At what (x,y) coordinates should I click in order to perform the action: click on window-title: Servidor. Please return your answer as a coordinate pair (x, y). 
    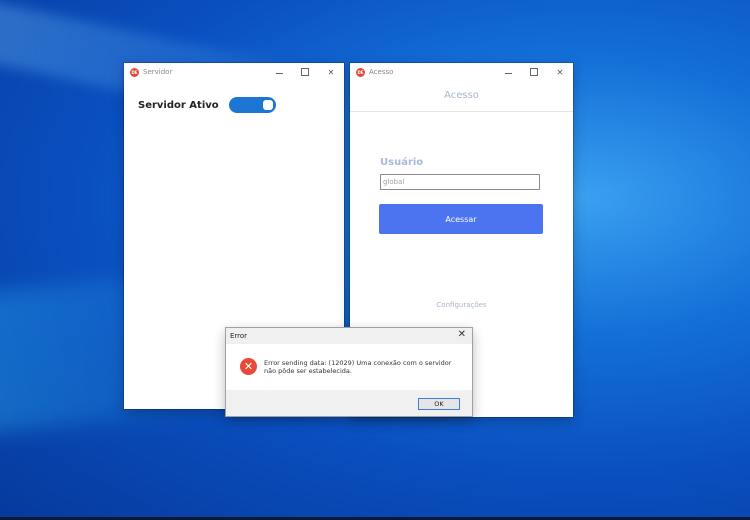
    Looking at the image, I should click on (158, 72).